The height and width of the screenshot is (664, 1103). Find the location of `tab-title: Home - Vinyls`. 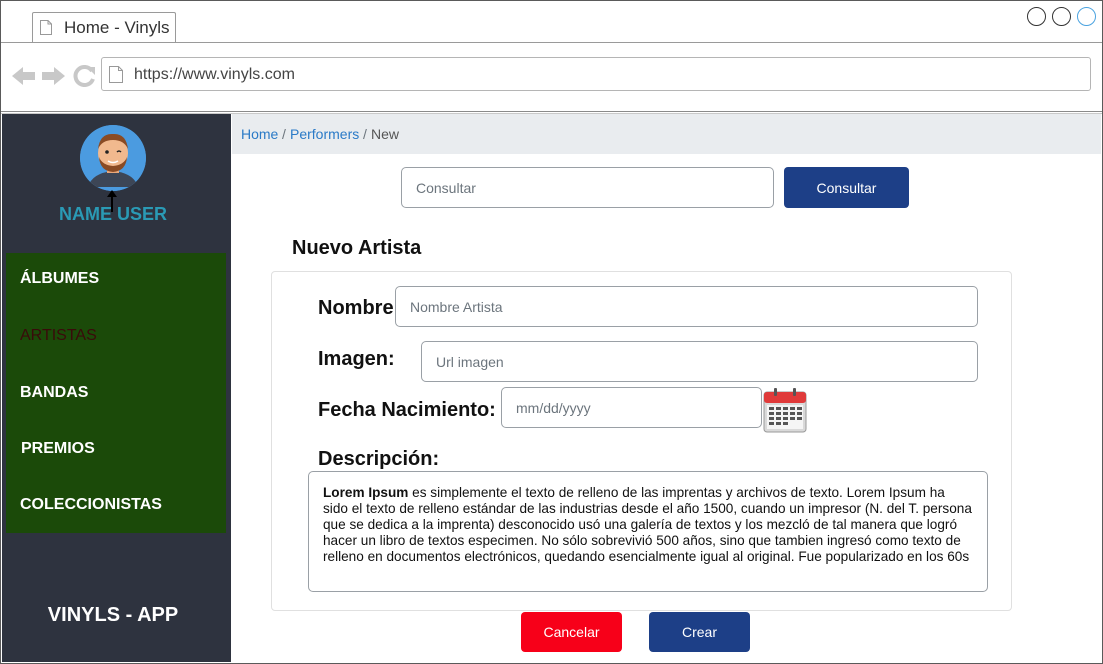

tab-title: Home - Vinyls is located at coordinates (117, 27).